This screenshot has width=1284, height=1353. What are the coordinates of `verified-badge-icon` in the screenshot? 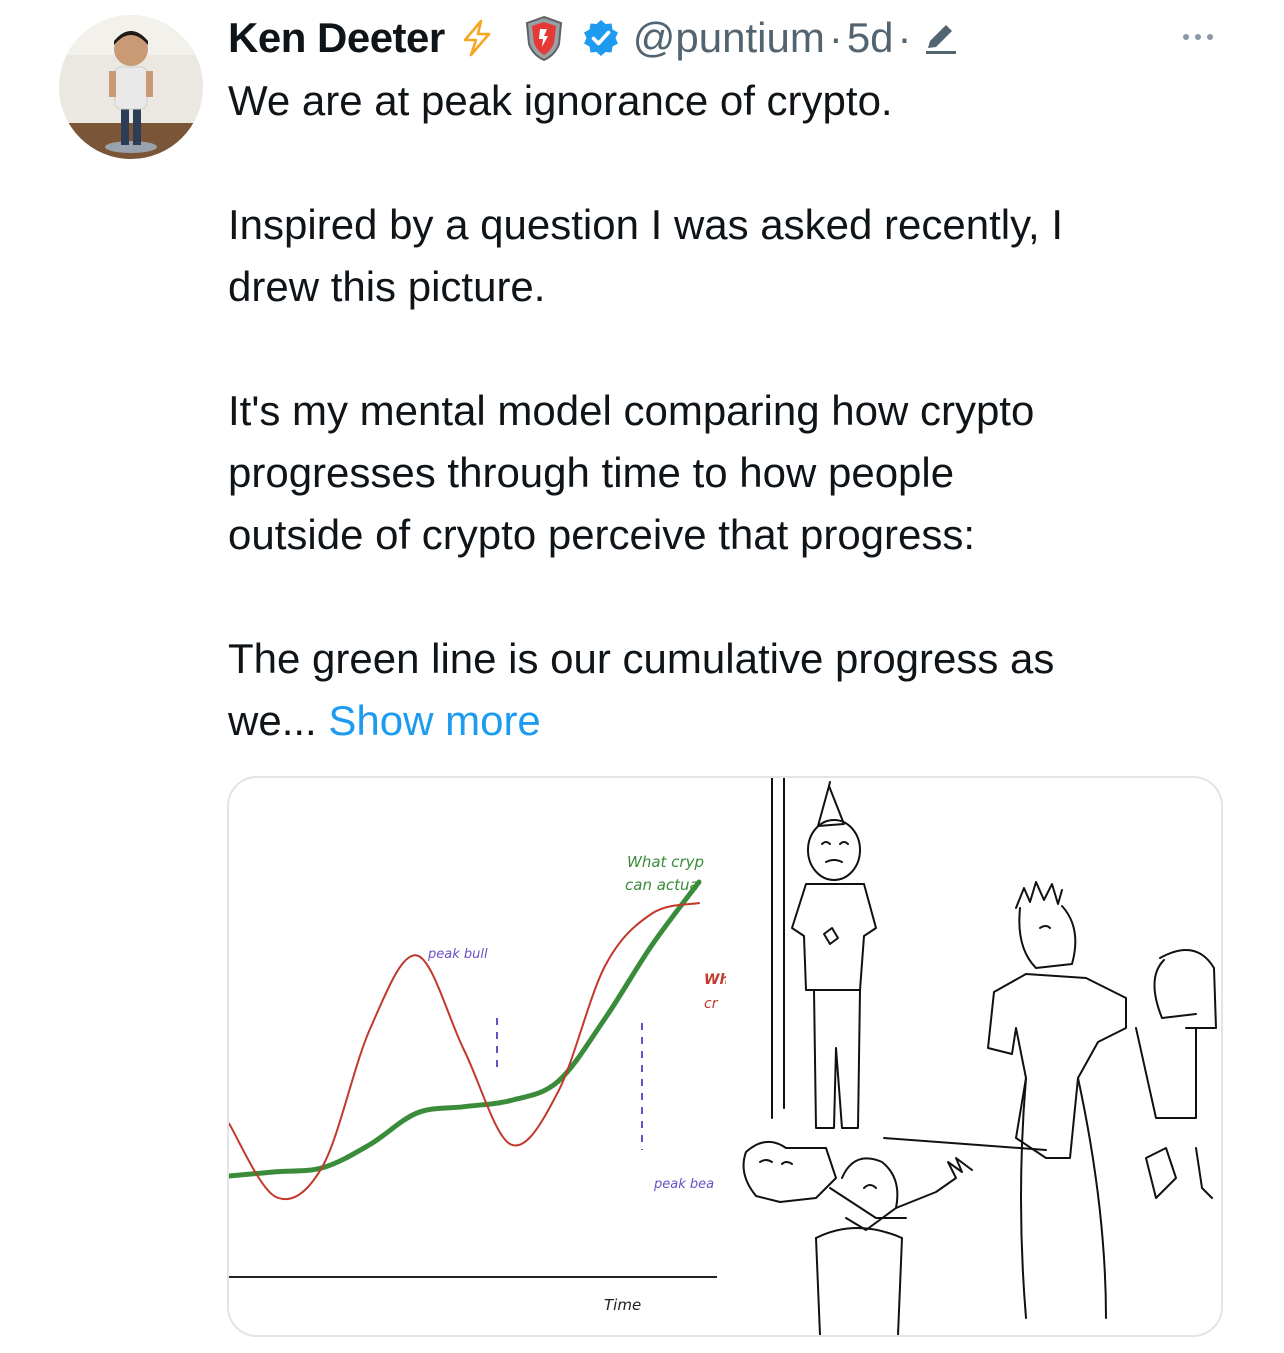 It's located at (601, 38).